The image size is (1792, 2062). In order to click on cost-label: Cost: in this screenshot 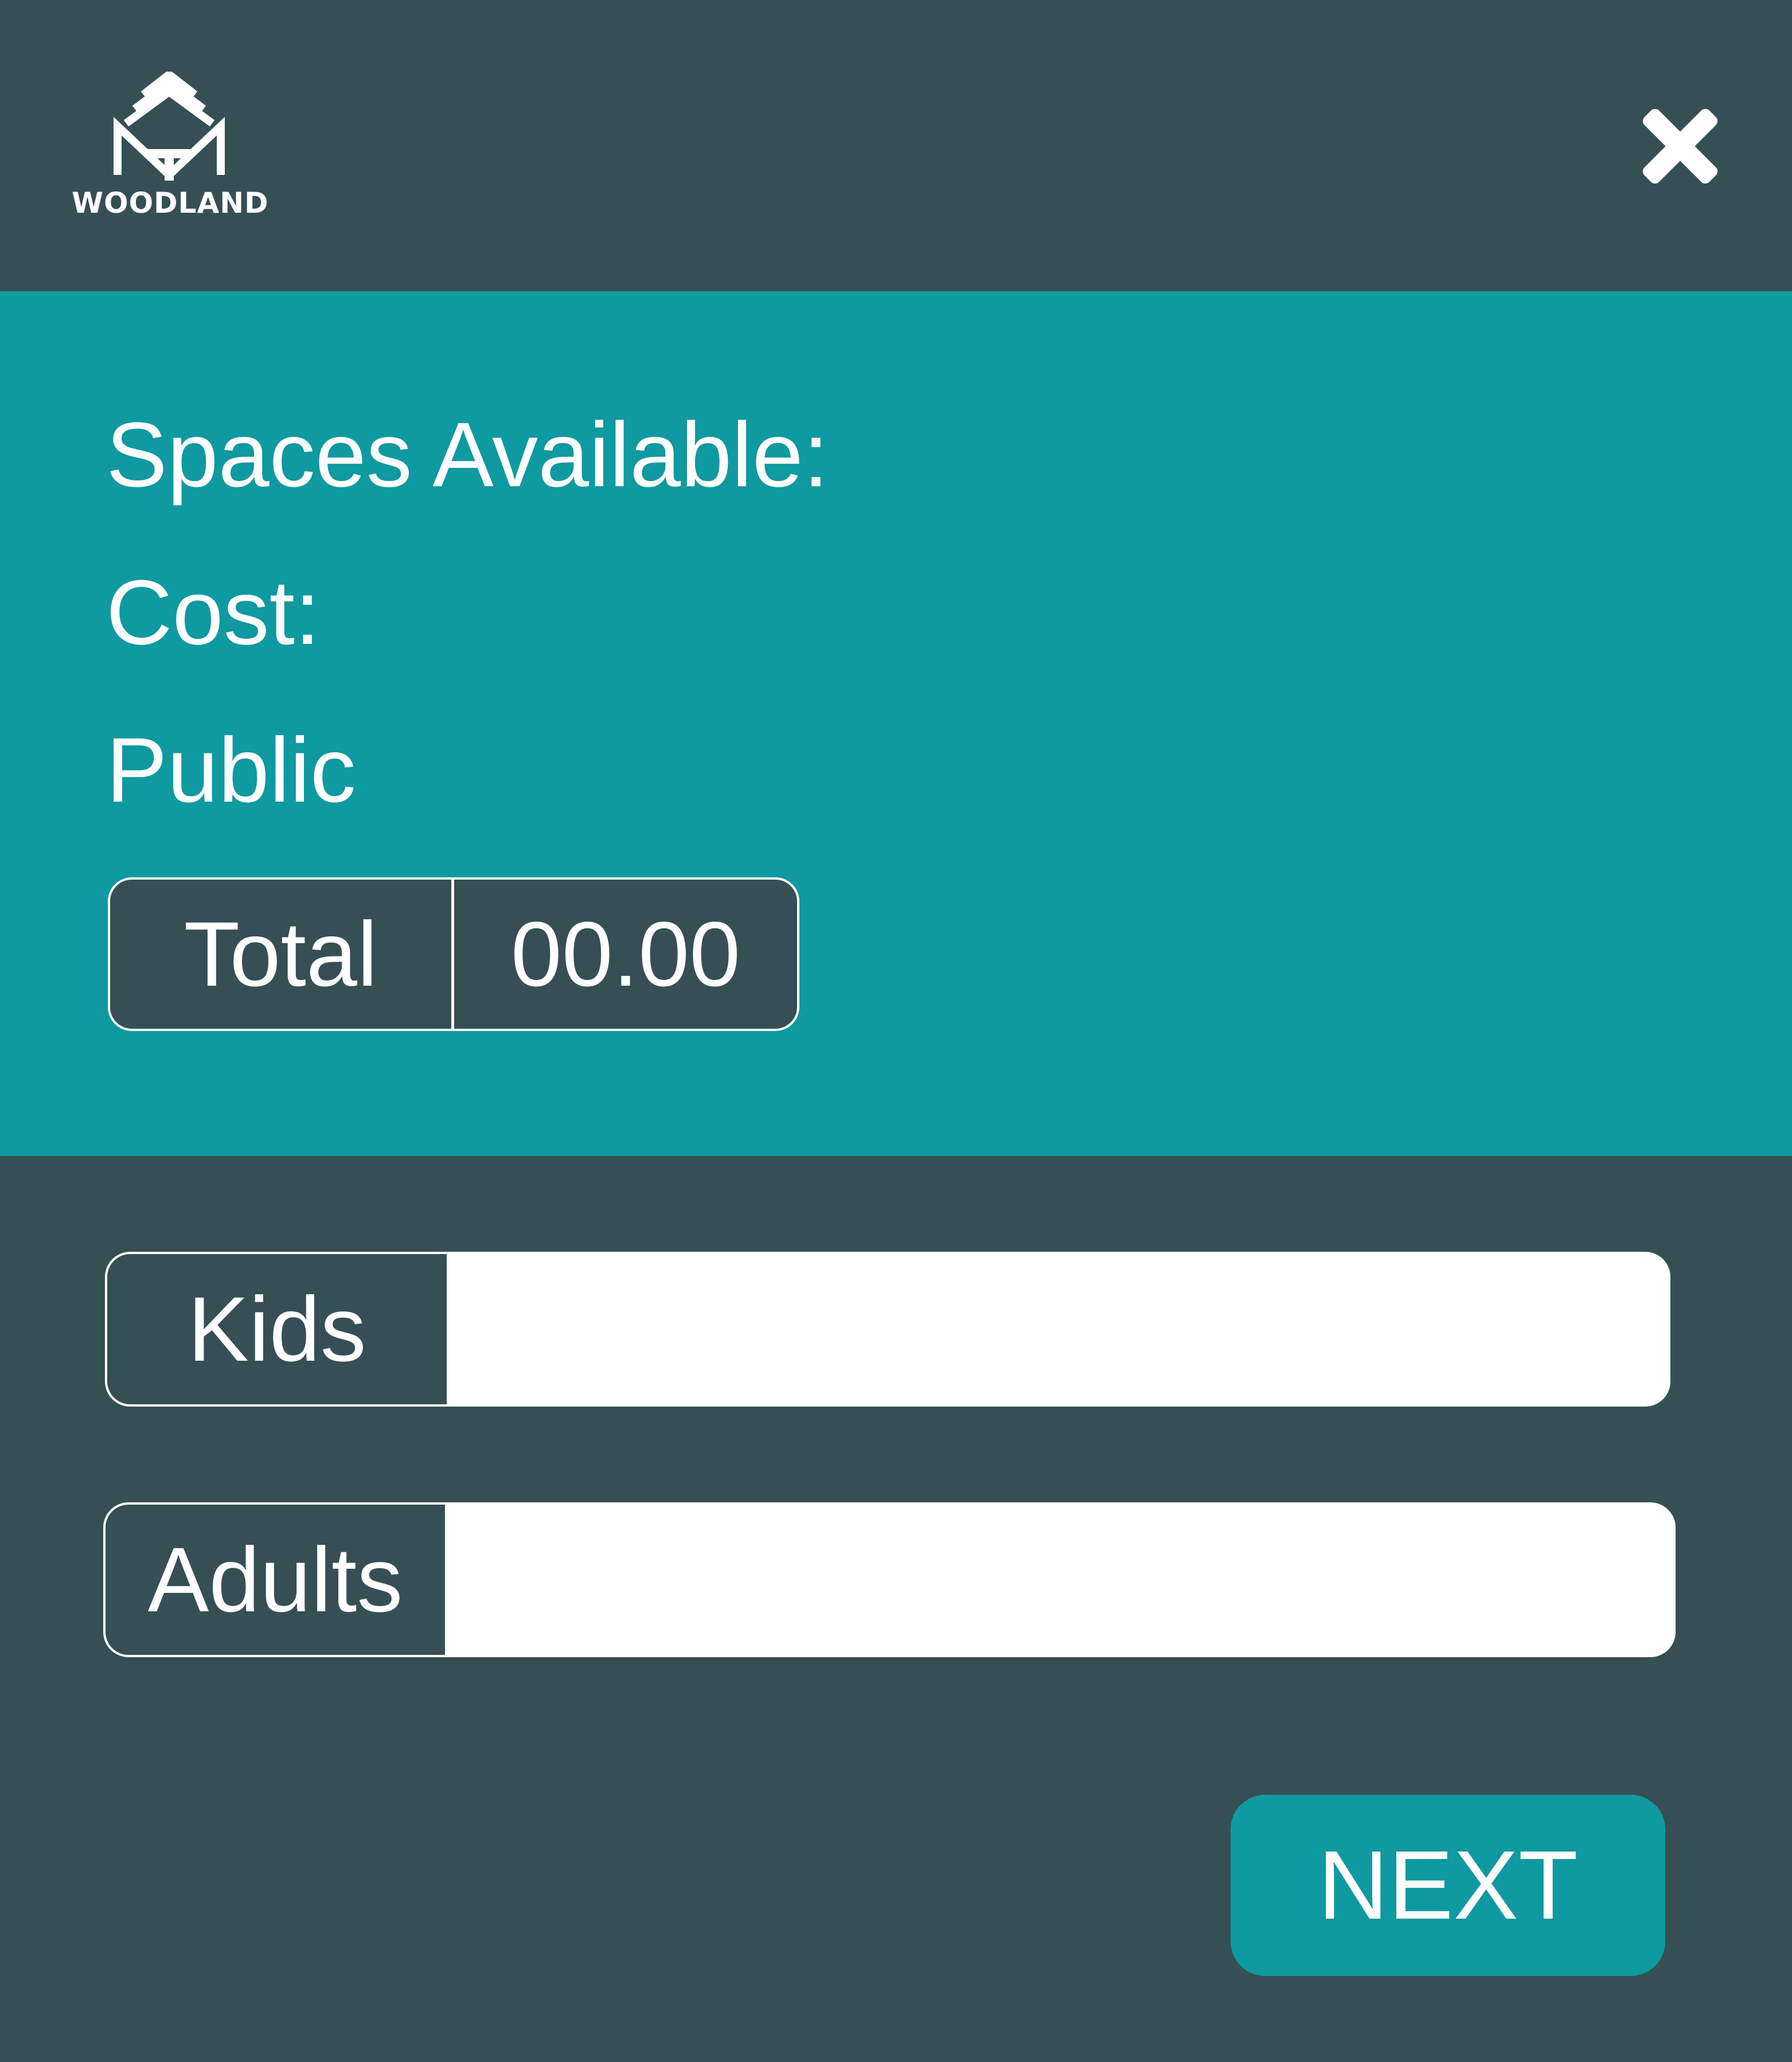, I will do `click(213, 612)`.